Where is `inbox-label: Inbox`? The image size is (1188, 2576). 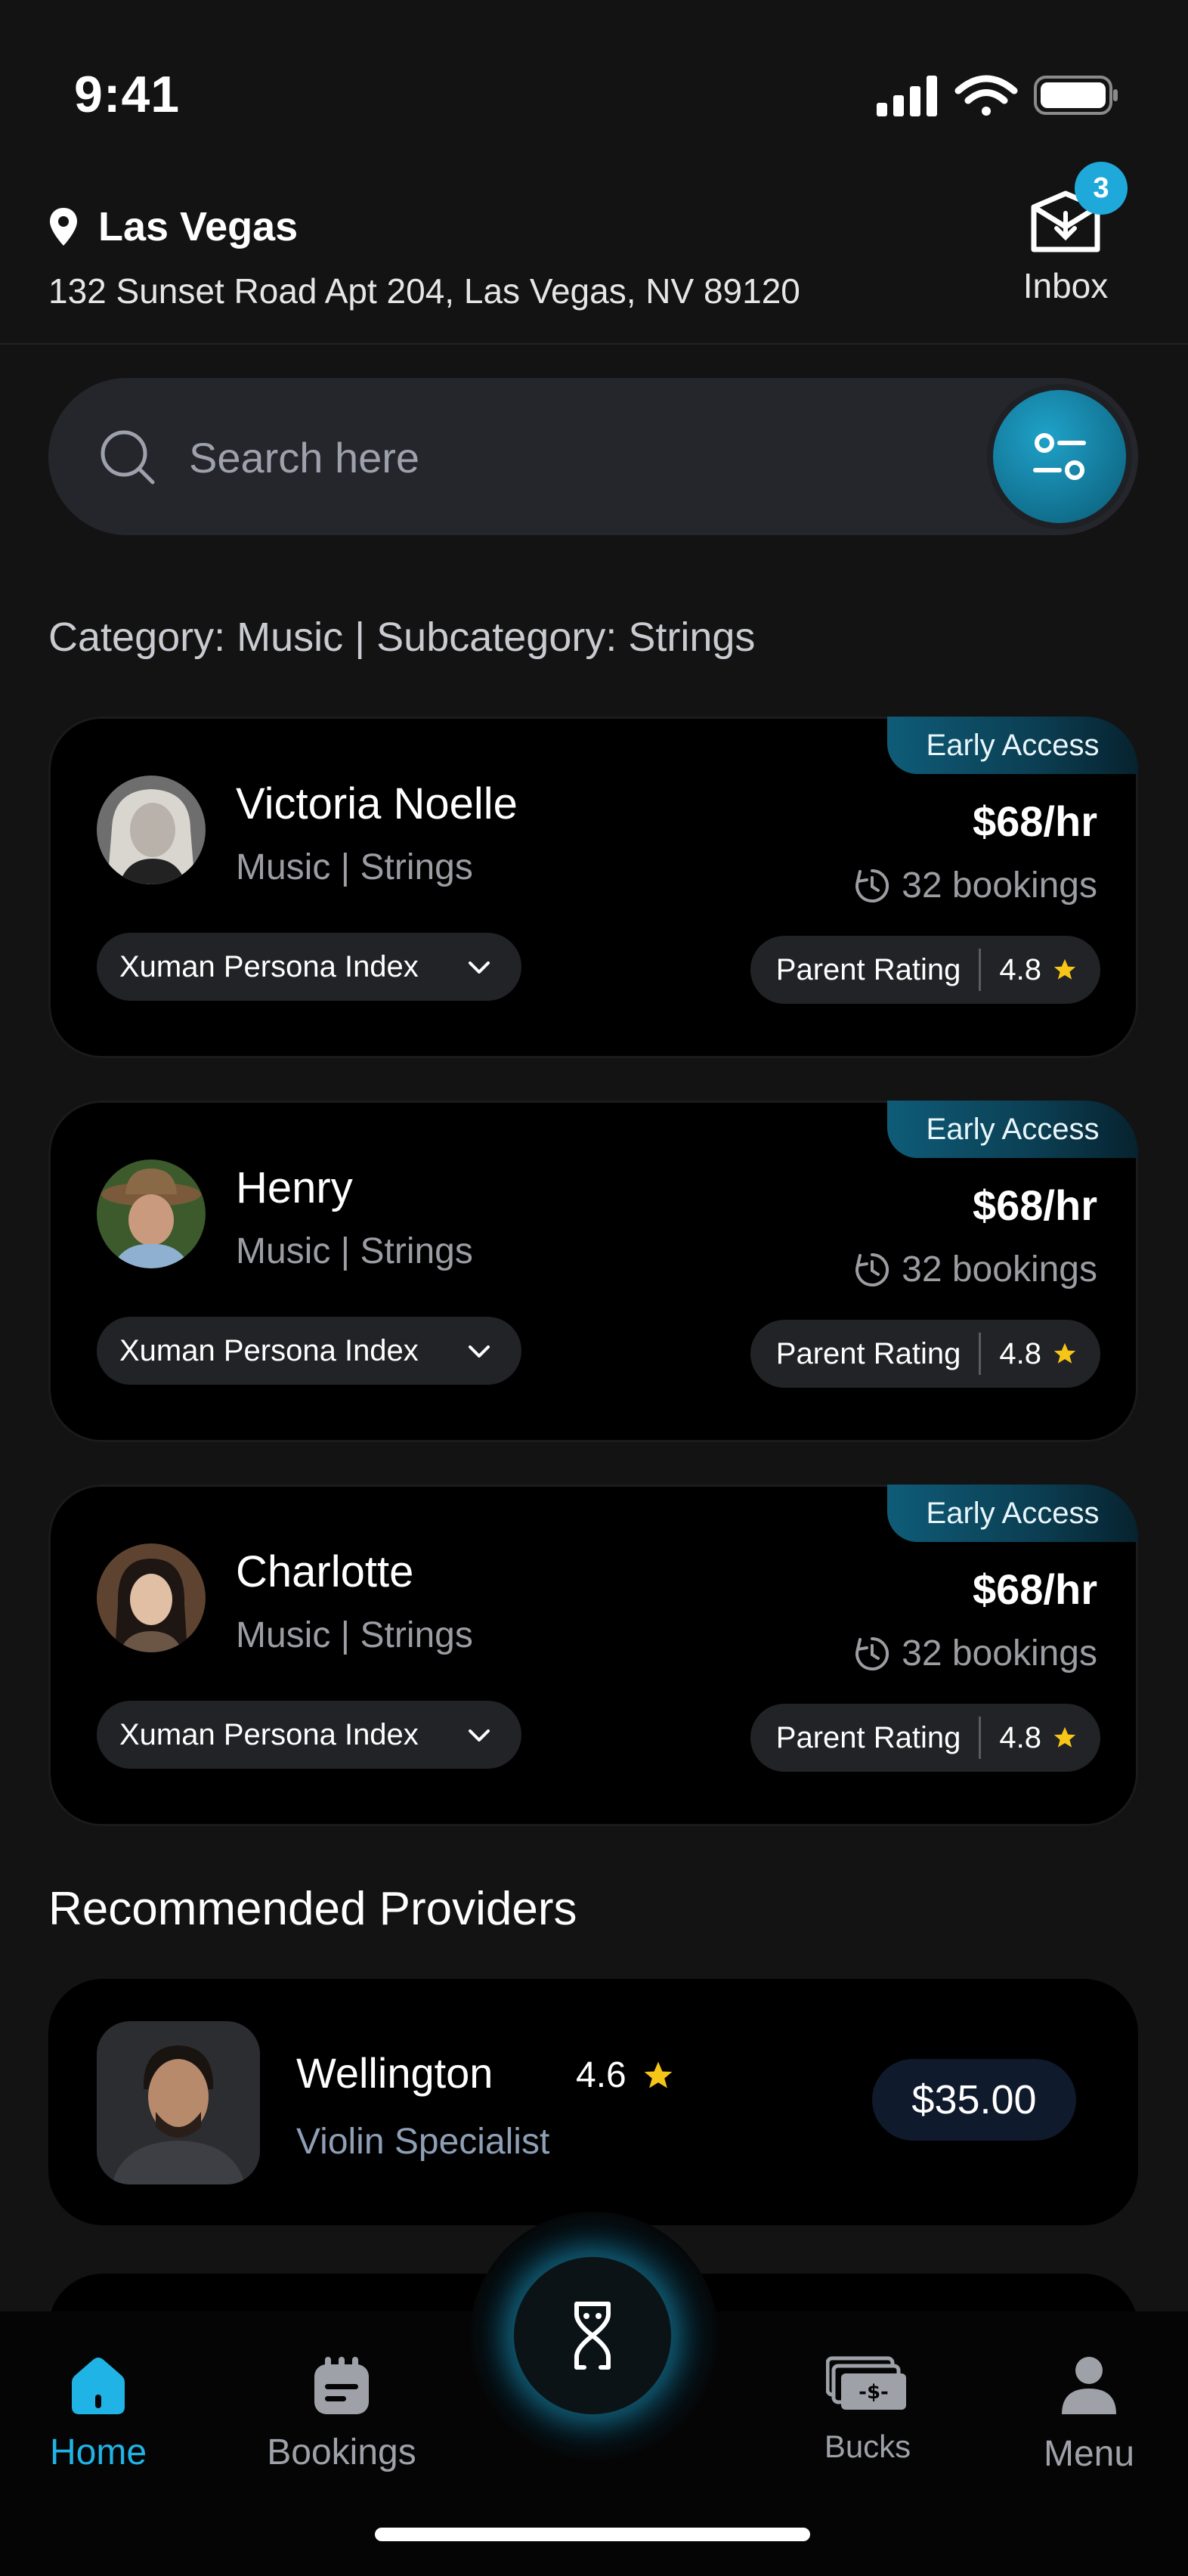 inbox-label: Inbox is located at coordinates (1065, 285).